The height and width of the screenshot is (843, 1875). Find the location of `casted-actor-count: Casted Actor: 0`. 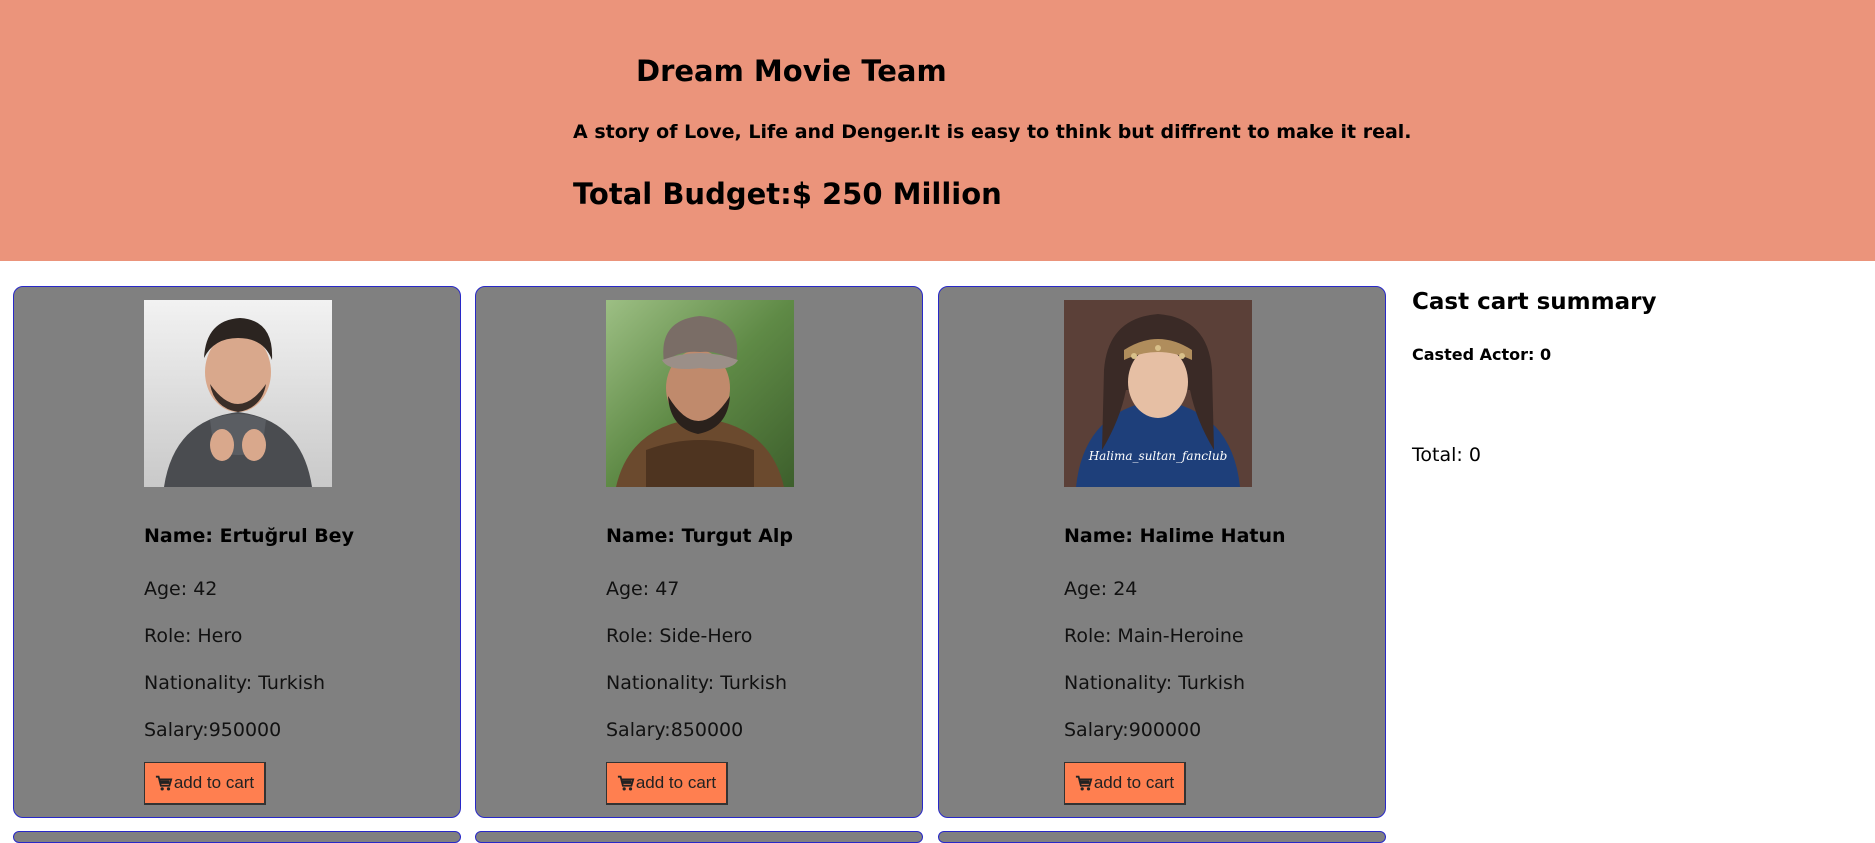

casted-actor-count: Casted Actor: 0 is located at coordinates (1482, 354).